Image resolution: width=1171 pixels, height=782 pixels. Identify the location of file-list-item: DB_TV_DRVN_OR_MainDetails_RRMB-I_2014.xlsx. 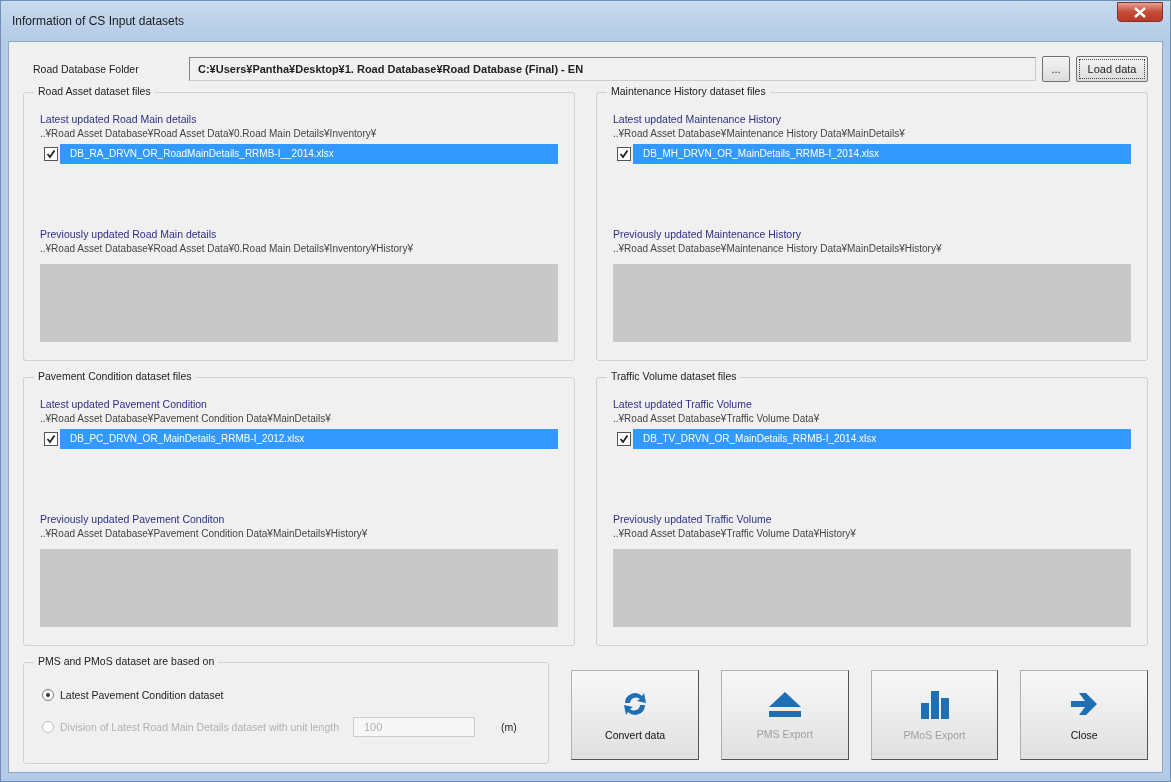
(882, 439).